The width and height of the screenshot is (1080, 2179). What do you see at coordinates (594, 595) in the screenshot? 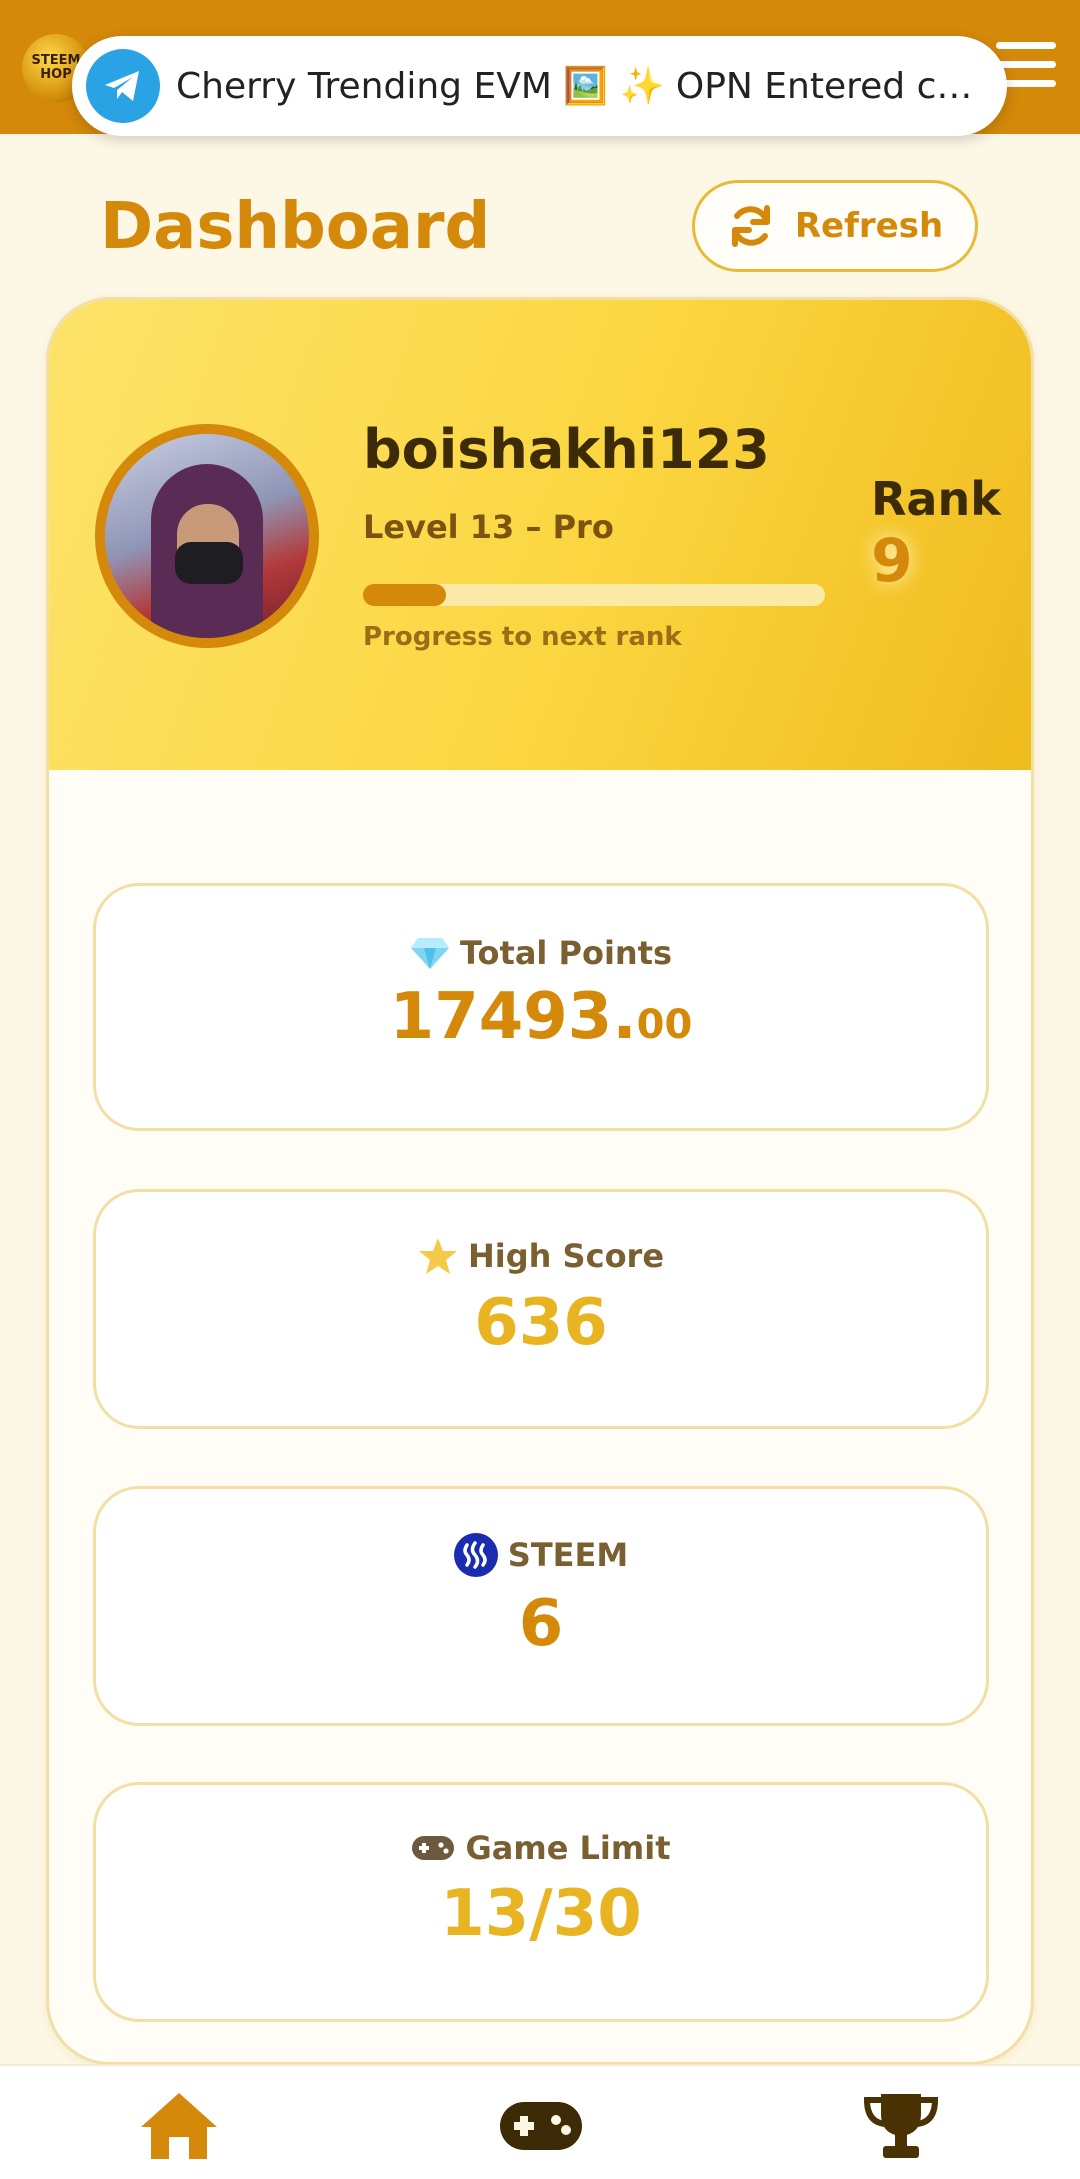
I see `rank-progress-bar` at bounding box center [594, 595].